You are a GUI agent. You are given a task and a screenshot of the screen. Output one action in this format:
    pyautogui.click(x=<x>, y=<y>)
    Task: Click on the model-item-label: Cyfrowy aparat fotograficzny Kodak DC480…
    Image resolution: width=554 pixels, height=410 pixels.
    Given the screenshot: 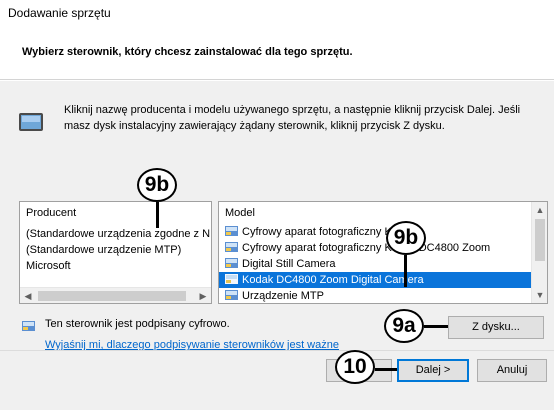 What is the action you would take?
    pyautogui.click(x=366, y=248)
    